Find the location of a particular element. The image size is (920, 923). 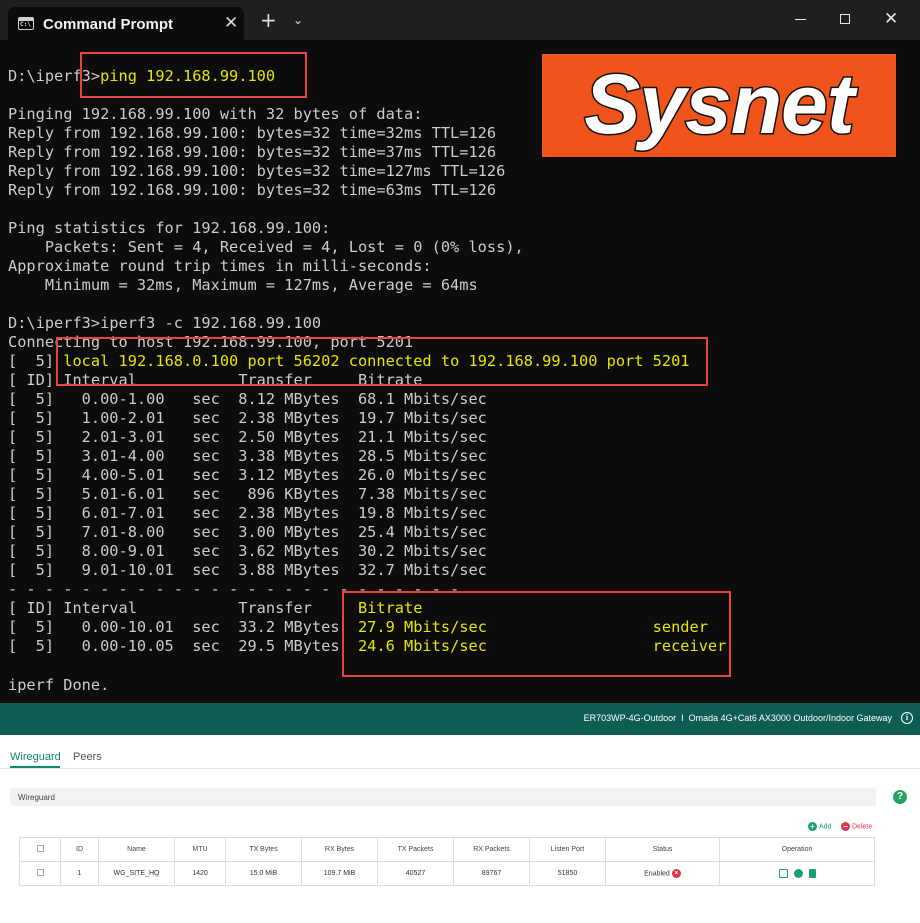

edit-icon is located at coordinates (783, 873).